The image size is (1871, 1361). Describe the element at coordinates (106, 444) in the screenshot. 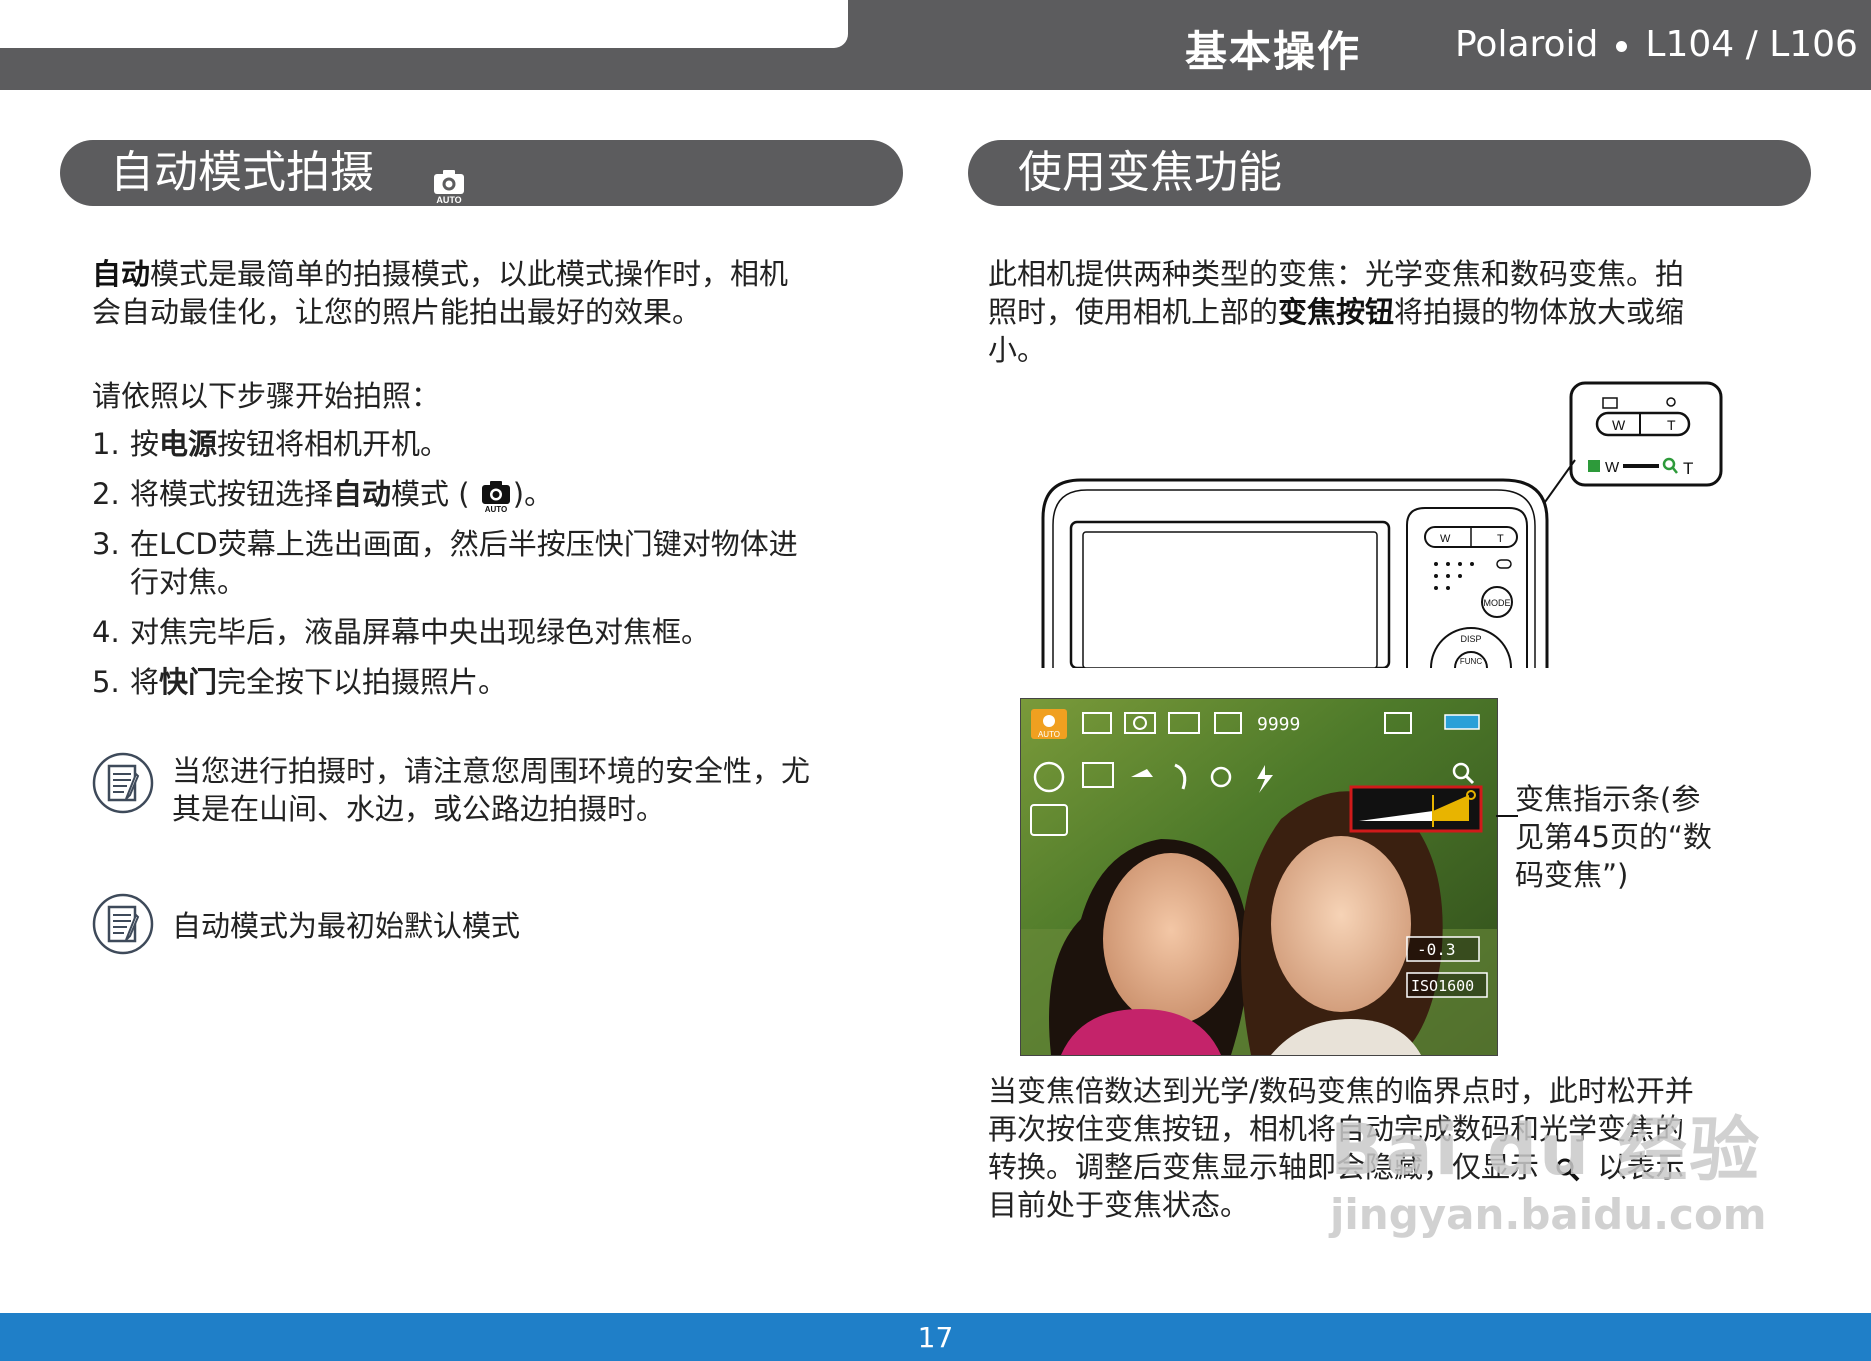

I see `step-number: 1.` at that location.